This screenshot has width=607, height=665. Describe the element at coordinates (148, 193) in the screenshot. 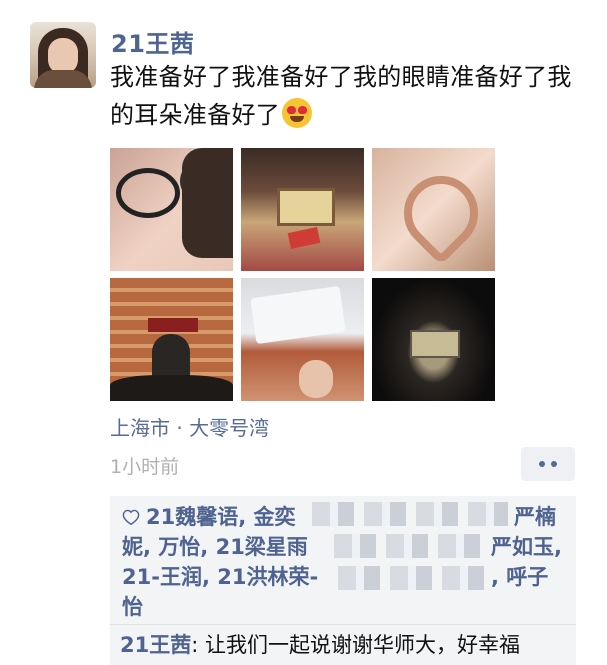

I see `glasses-icon` at that location.